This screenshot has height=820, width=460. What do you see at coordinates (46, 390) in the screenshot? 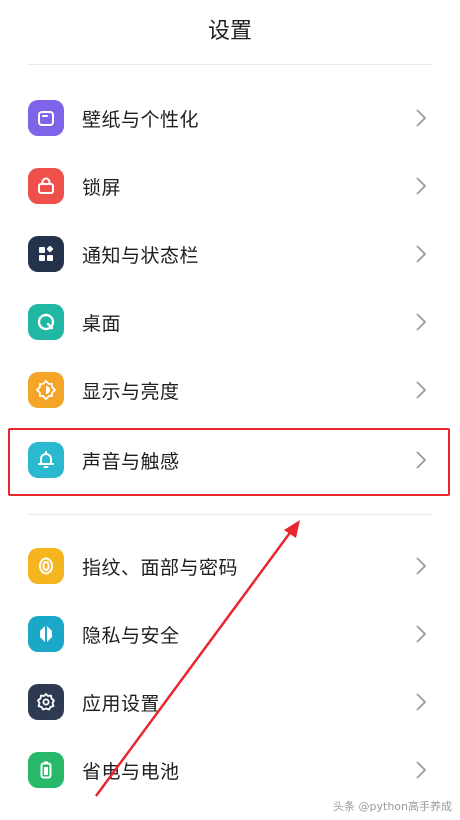
I see `brightness-icon` at bounding box center [46, 390].